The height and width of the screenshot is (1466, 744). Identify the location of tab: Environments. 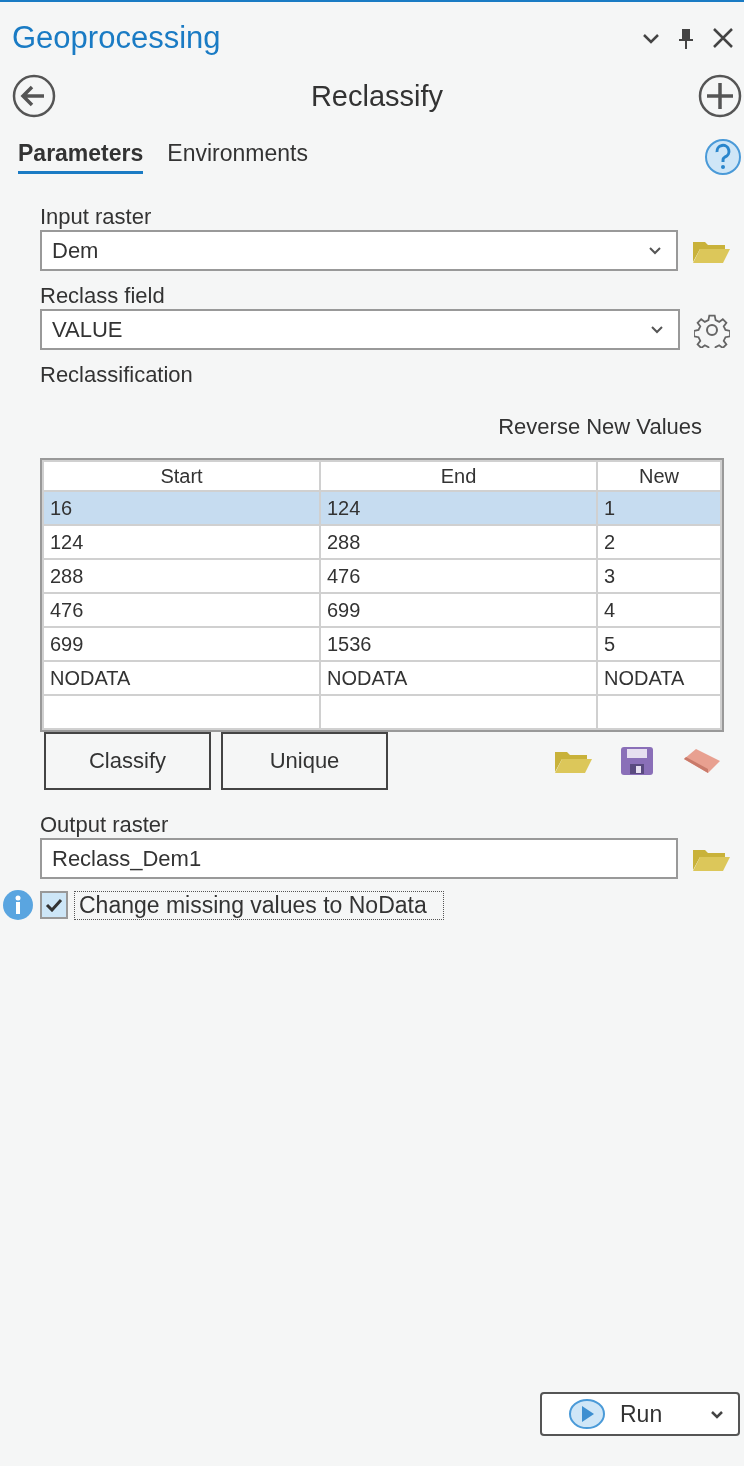
(237, 157).